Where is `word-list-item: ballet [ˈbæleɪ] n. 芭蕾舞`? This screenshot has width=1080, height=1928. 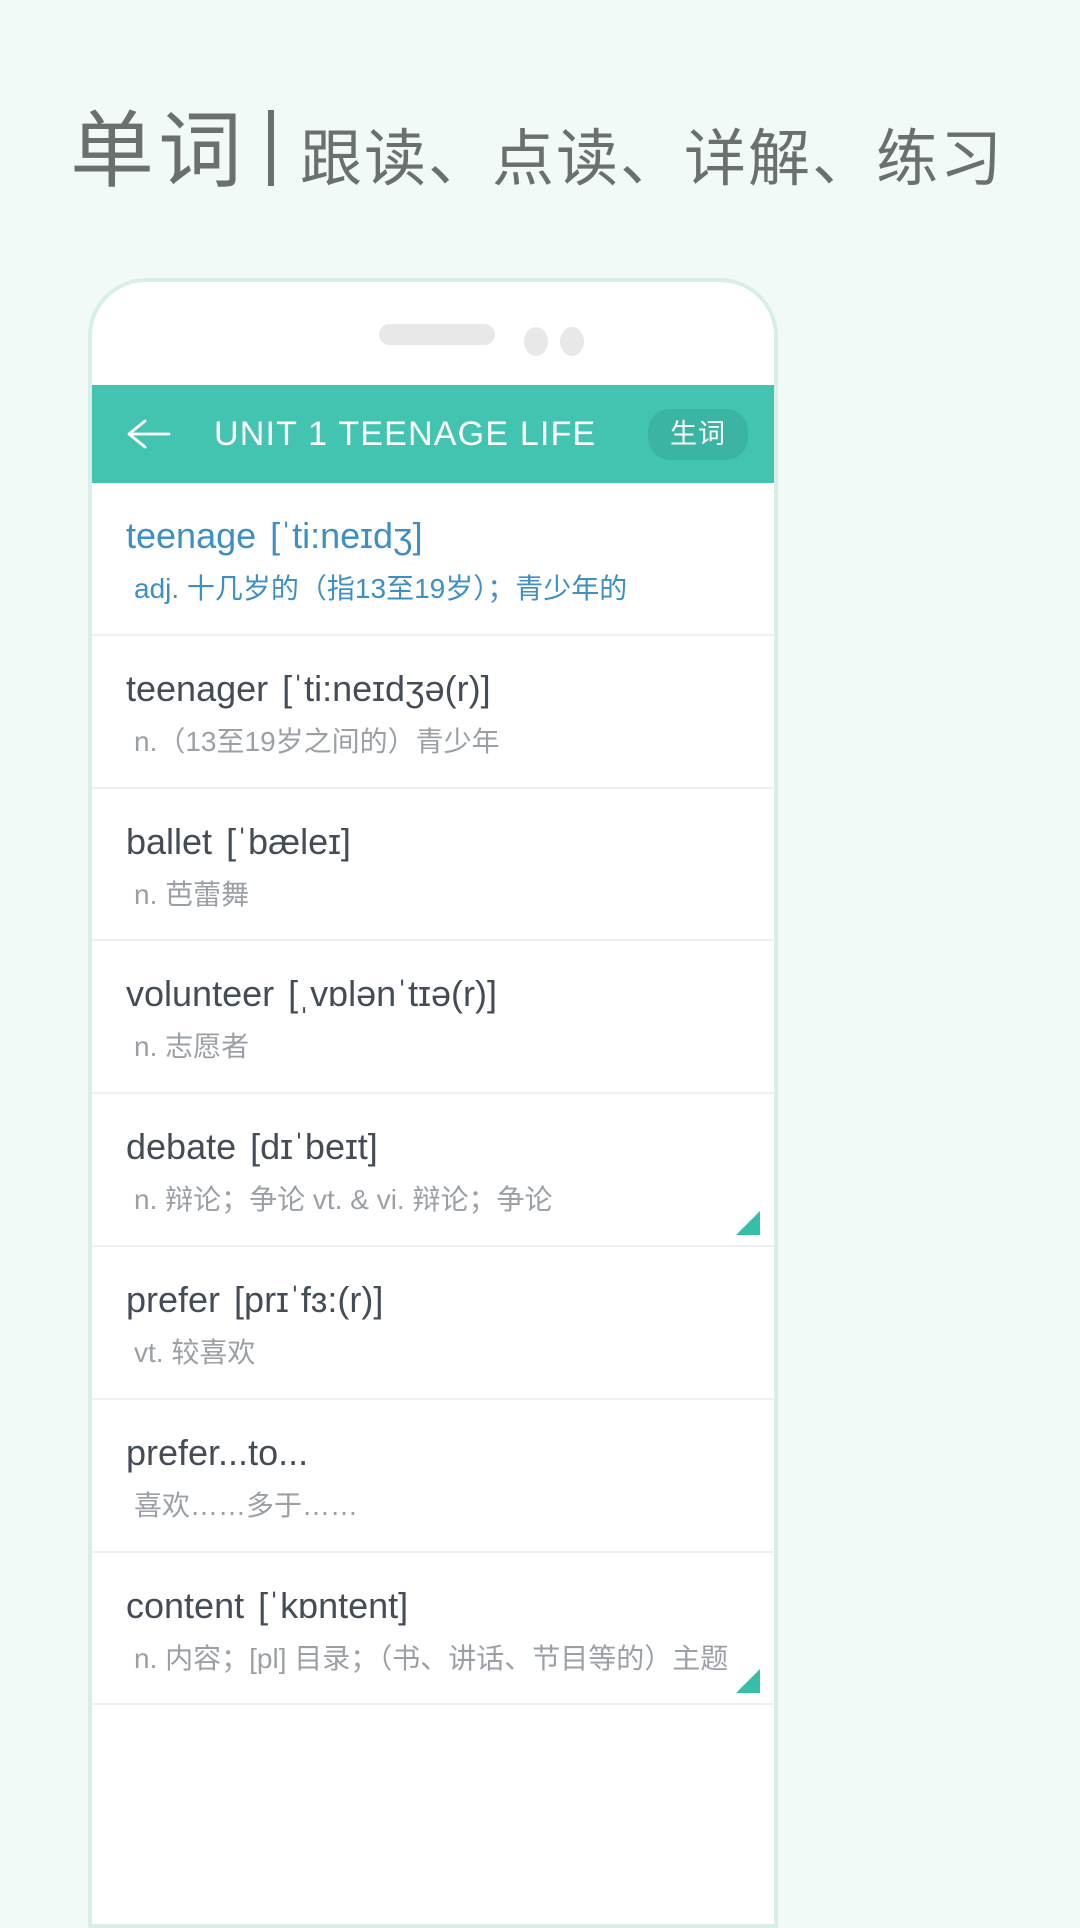
word-list-item: ballet [ˈbæleɪ] n. 芭蕾舞 is located at coordinates (433, 865).